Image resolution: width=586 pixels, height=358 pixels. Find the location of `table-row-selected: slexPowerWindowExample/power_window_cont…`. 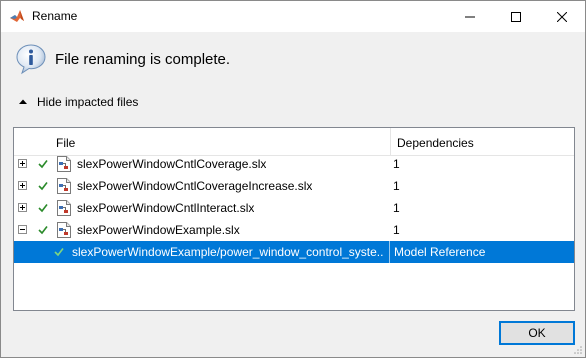

table-row-selected: slexPowerWindowExample/power_window_cont… is located at coordinates (294, 252).